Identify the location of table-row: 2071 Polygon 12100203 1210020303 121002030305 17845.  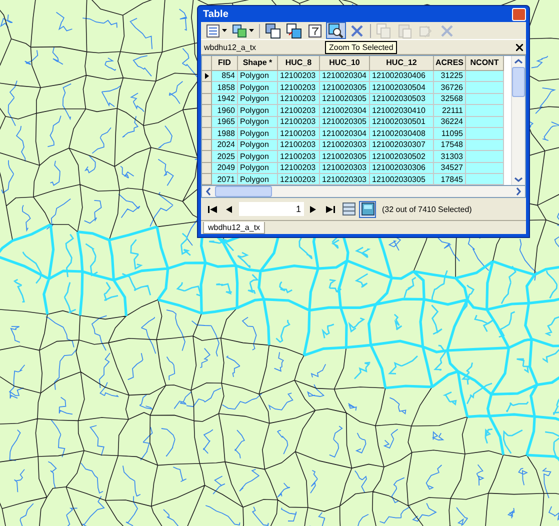
(356, 180).